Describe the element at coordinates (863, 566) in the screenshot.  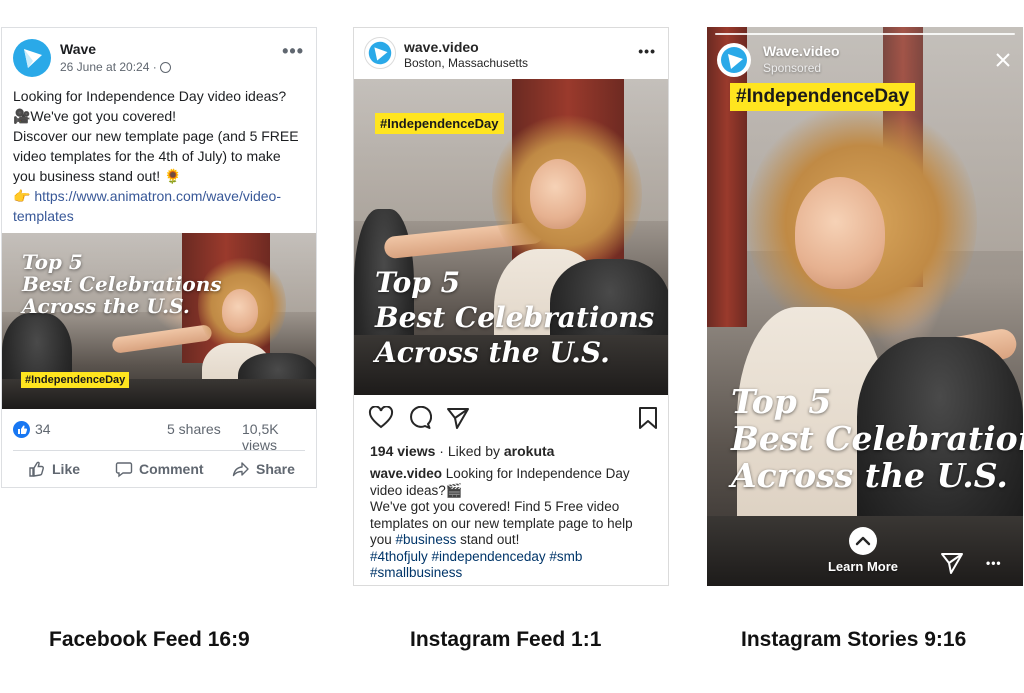
I see `learn-more-label: Learn More` at that location.